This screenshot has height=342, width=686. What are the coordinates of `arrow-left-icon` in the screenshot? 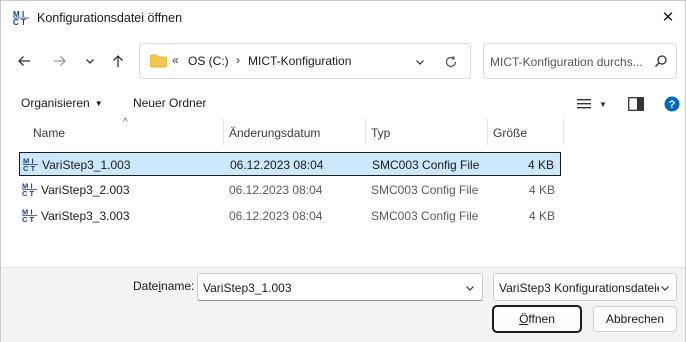 It's located at (24, 61).